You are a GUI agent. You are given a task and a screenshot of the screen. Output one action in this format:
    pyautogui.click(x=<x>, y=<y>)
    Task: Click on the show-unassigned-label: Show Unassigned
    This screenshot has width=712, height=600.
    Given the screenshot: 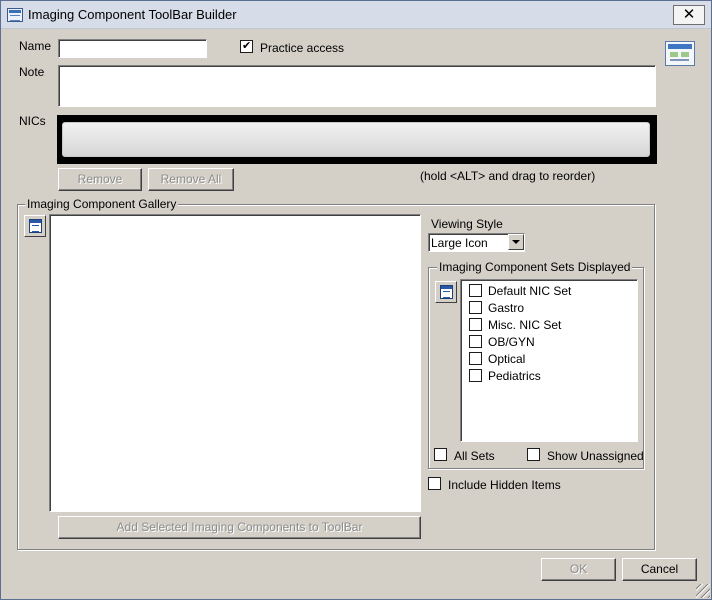 What is the action you would take?
    pyautogui.click(x=595, y=456)
    